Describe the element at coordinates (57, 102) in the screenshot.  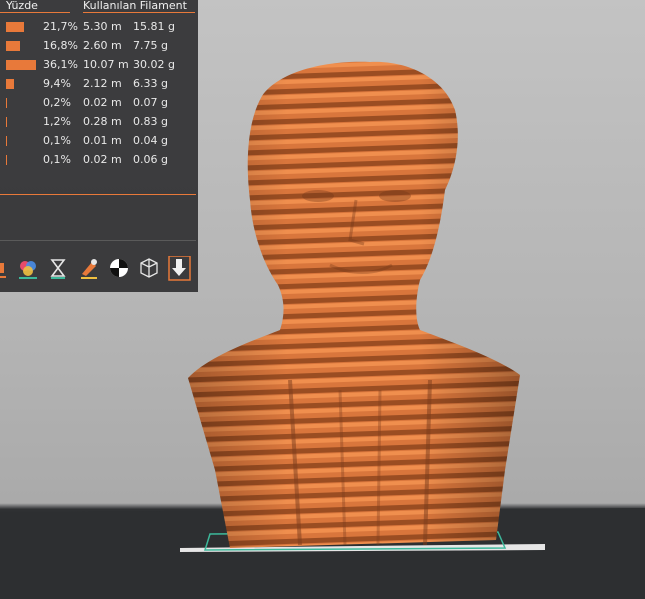
I see `usage-percent: 0,2%` at that location.